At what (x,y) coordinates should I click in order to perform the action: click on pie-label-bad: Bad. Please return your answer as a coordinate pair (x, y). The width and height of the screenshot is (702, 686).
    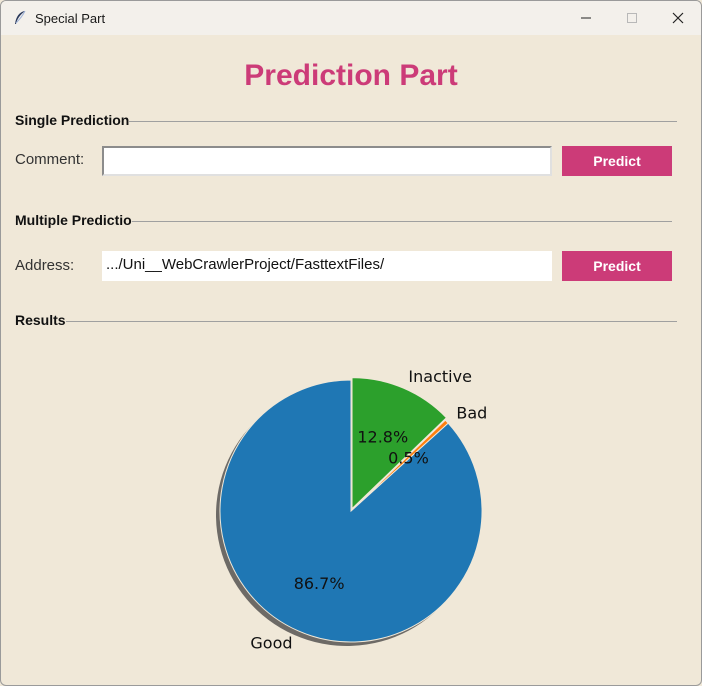
    Looking at the image, I should click on (471, 413).